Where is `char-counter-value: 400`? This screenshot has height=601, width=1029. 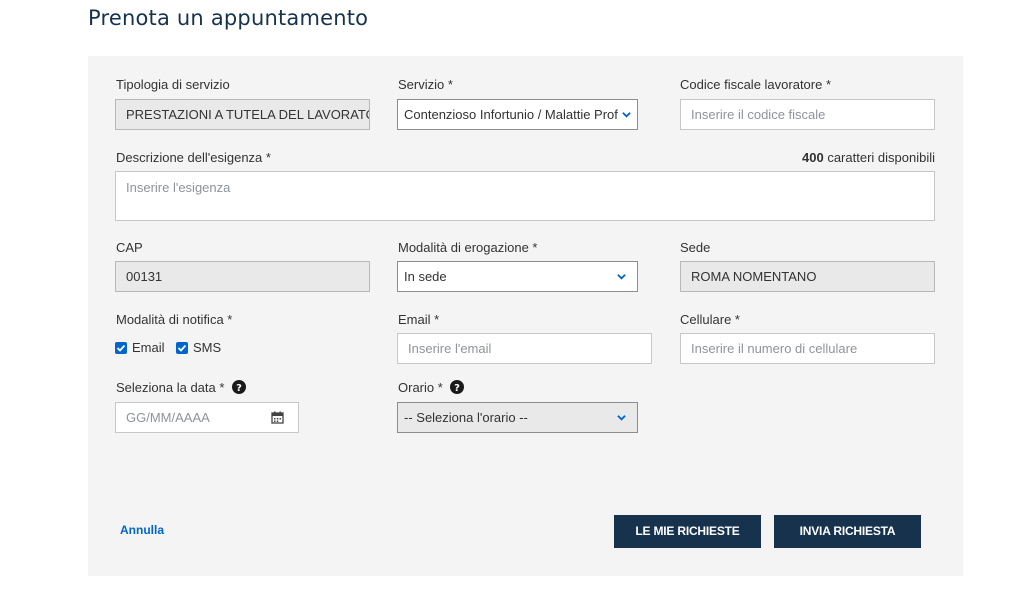 char-counter-value: 400 is located at coordinates (813, 157).